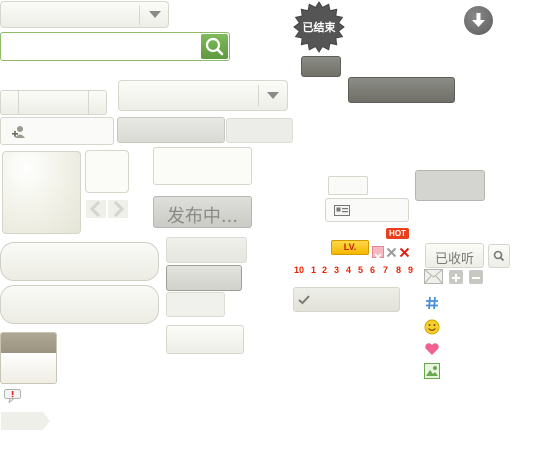  I want to click on close-button-pink, so click(378, 253).